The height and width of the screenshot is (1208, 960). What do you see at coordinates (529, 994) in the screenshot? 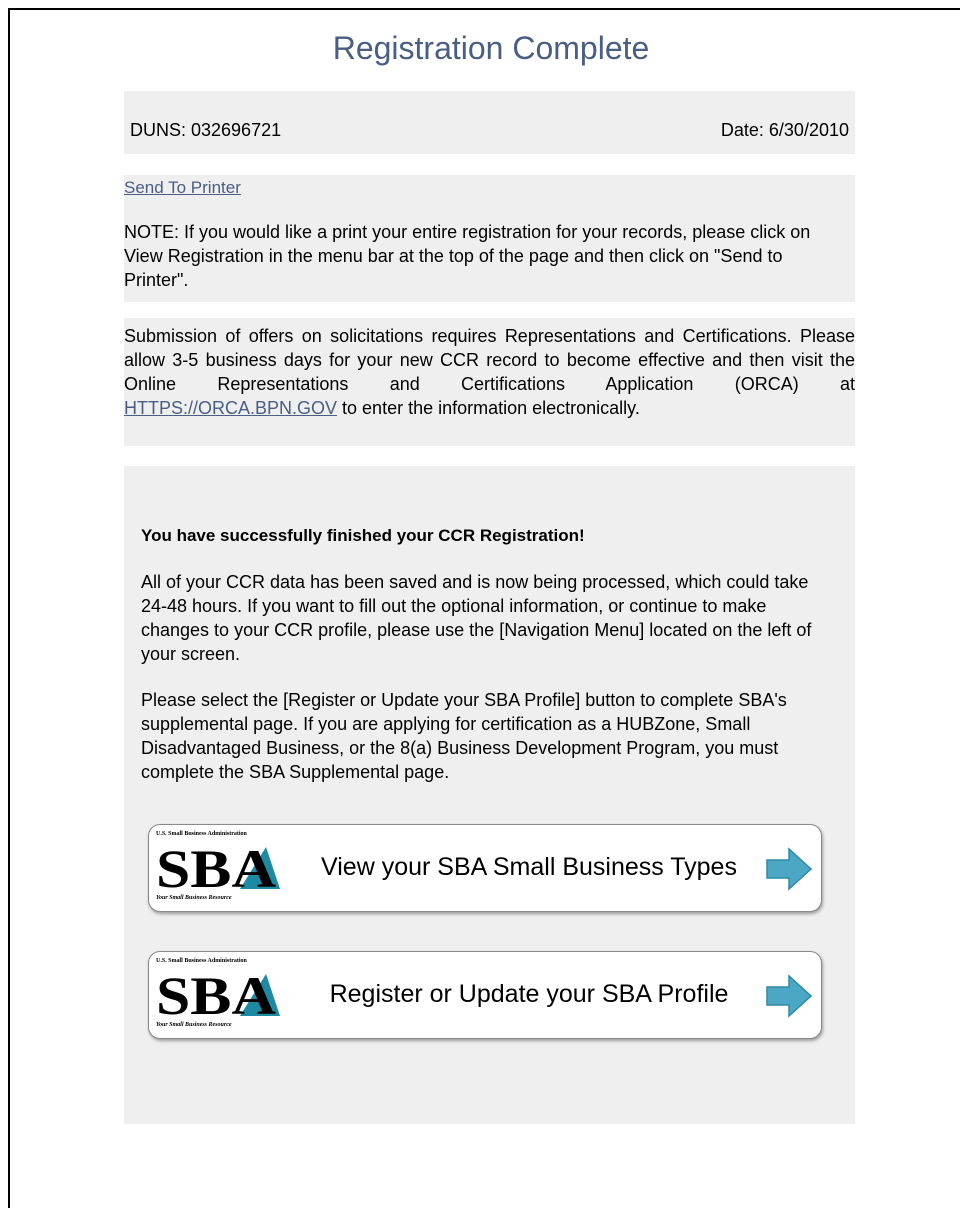
I see `register-update-sba-profile-label: Register or Update your SBA Profile` at bounding box center [529, 994].